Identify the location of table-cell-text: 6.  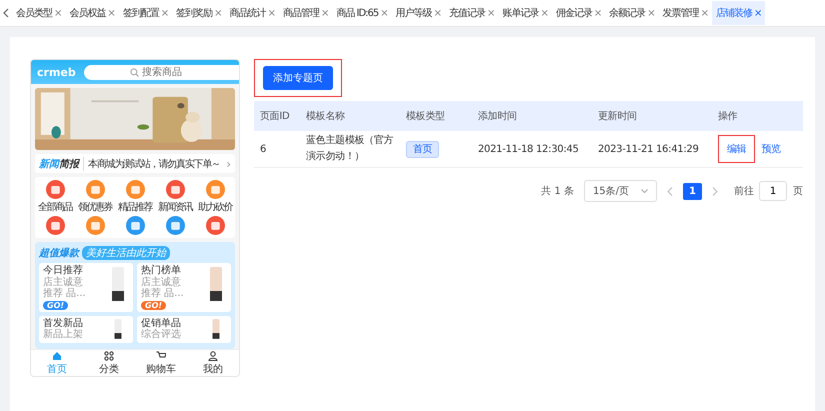
(264, 149).